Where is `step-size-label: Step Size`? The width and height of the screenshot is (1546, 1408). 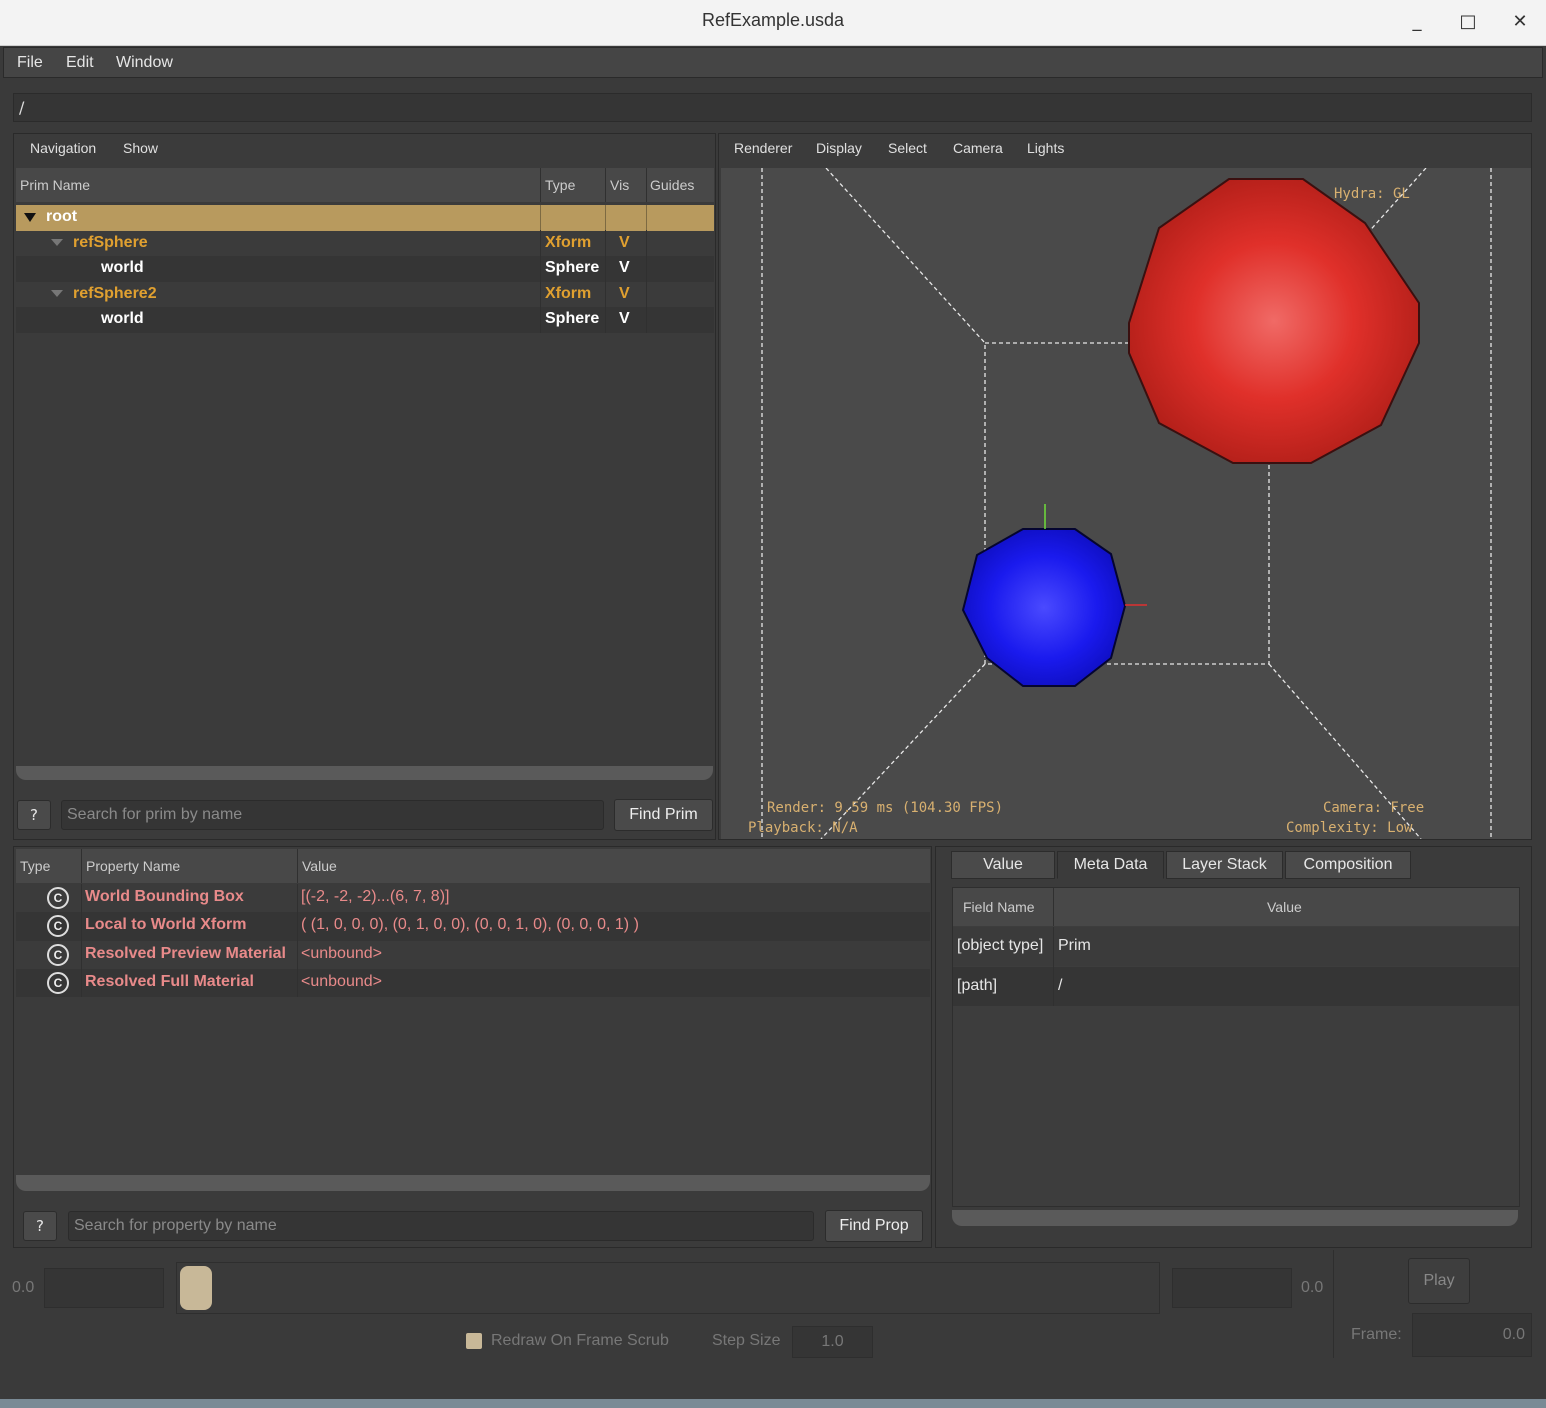 step-size-label: Step Size is located at coordinates (746, 1340).